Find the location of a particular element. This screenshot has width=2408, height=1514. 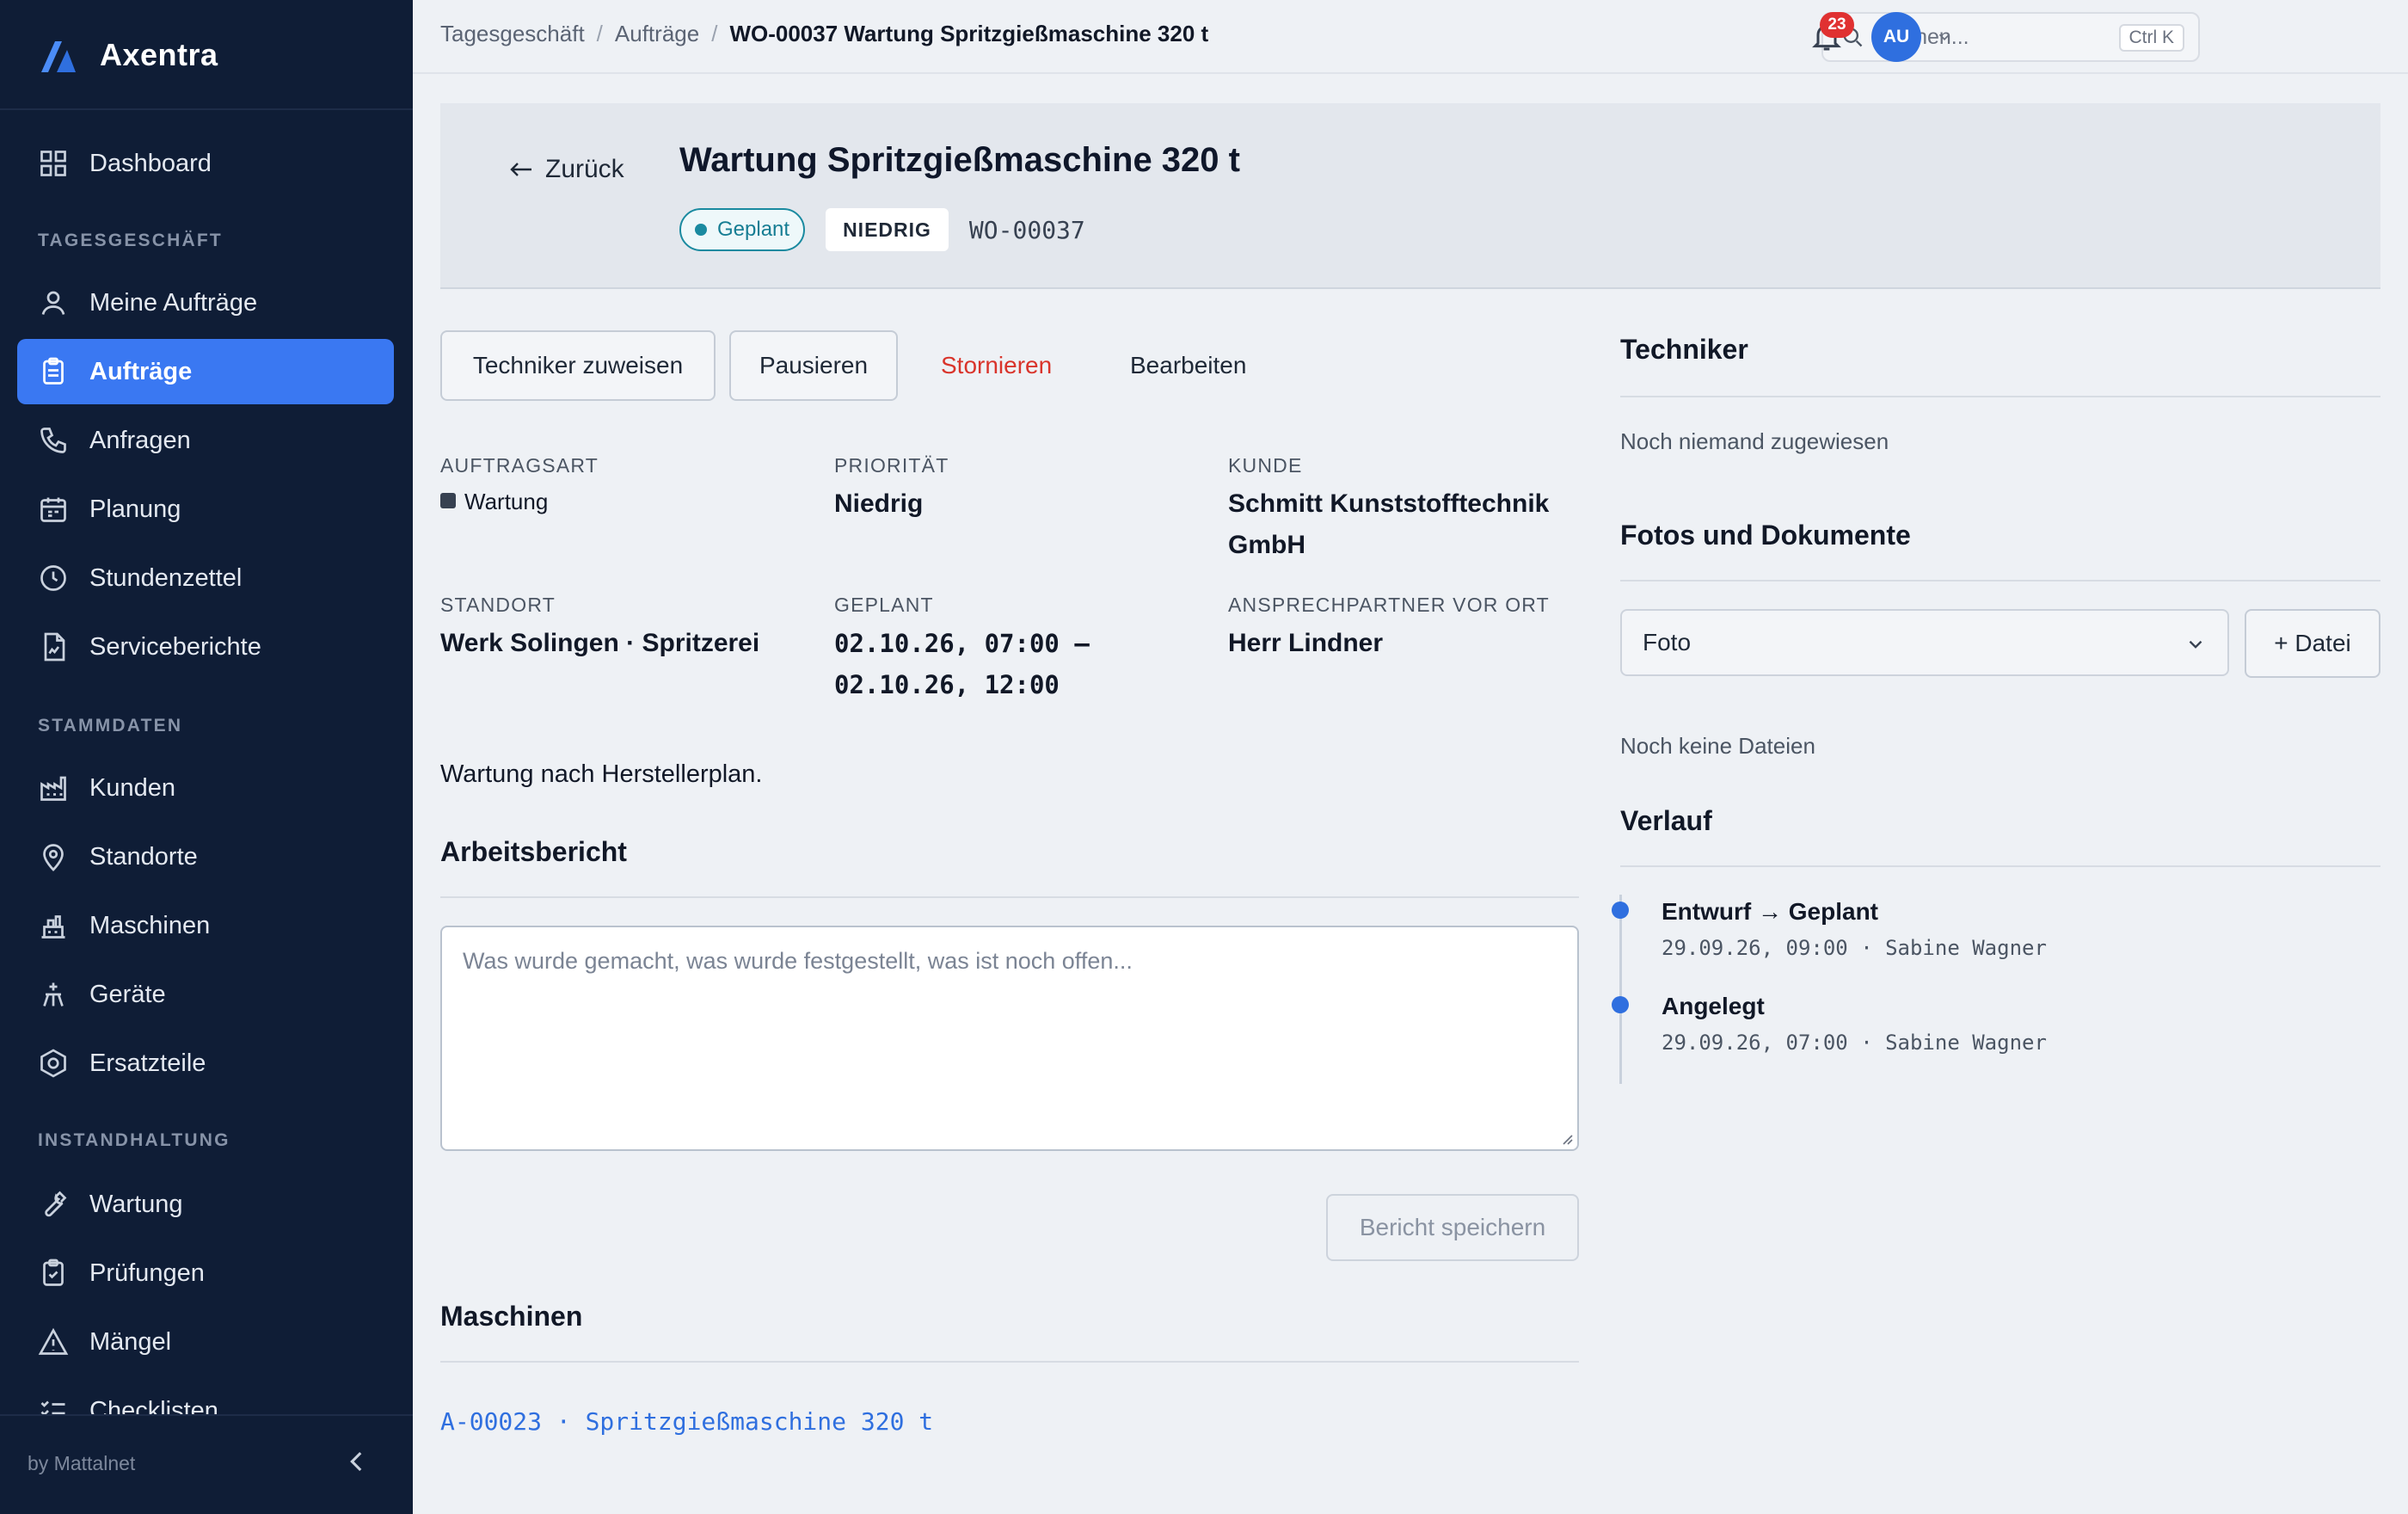

notification-badge: 23 is located at coordinates (1837, 25).